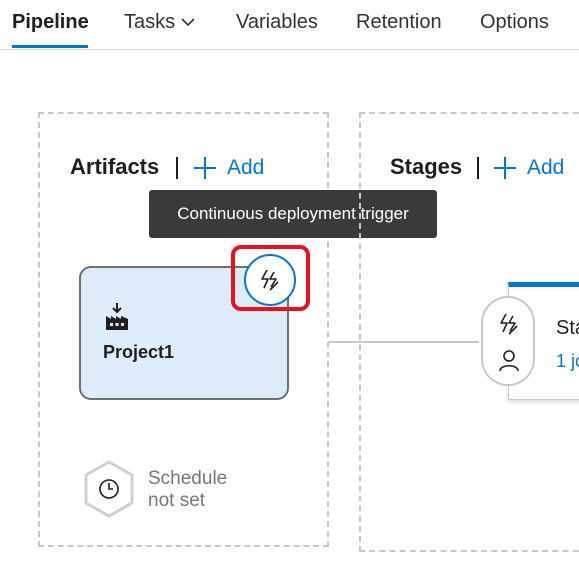 The height and width of the screenshot is (562, 579). I want to click on schedule-button, so click(109, 491).